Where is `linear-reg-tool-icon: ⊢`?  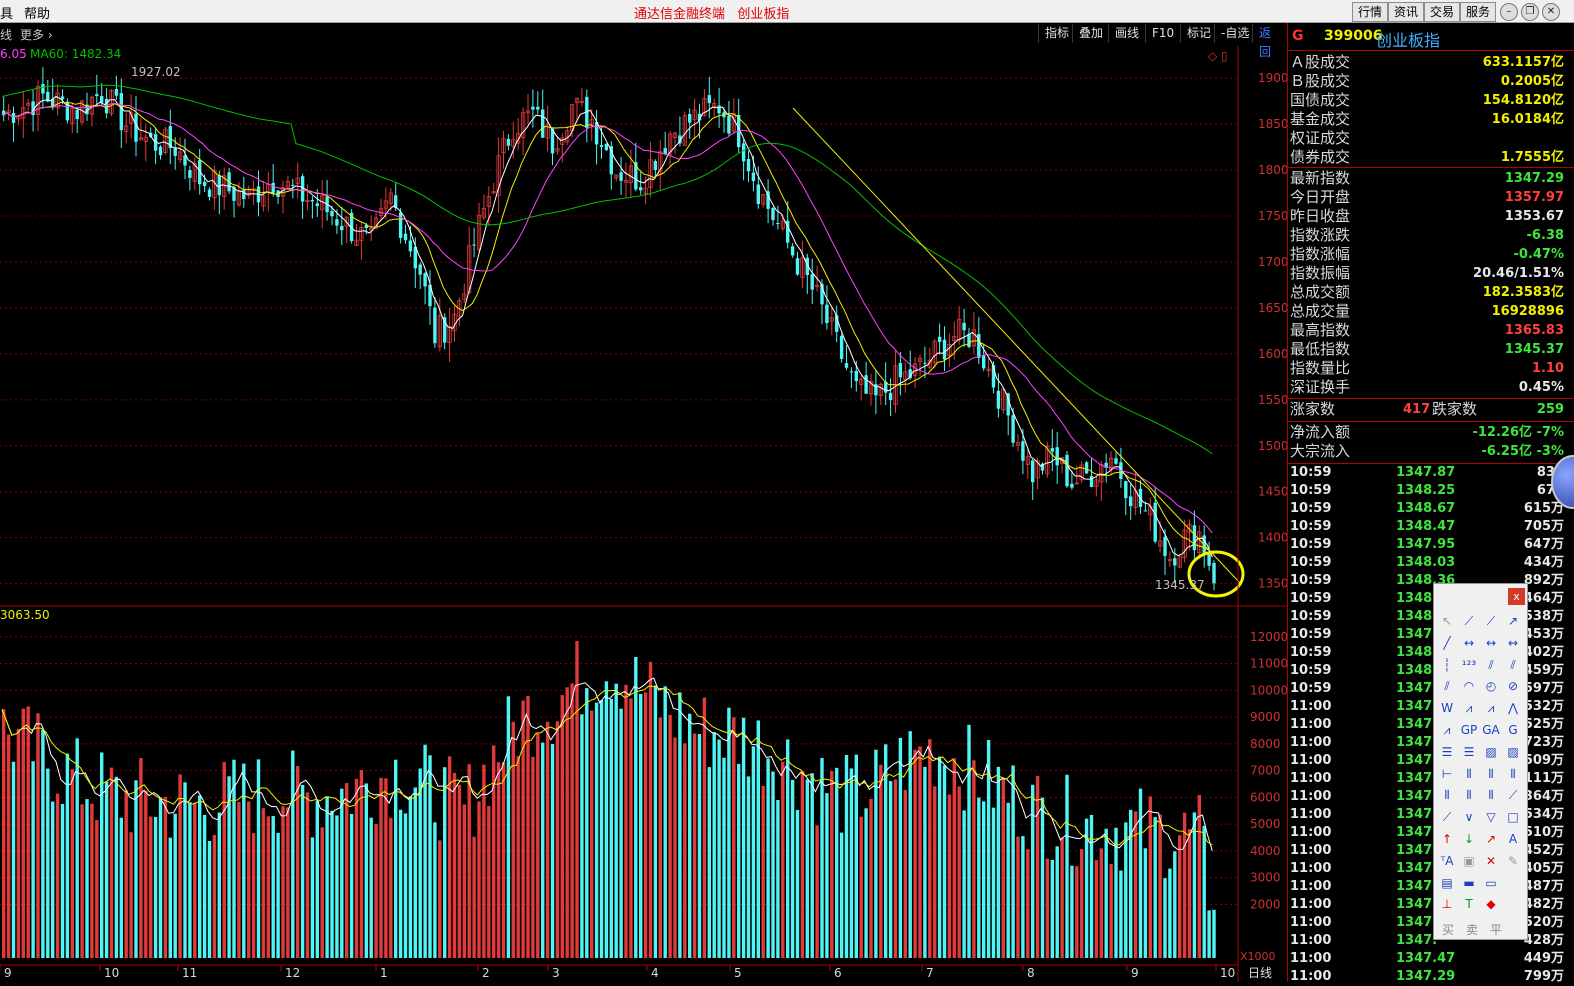 linear-reg-tool-icon: ⊢ is located at coordinates (1447, 774).